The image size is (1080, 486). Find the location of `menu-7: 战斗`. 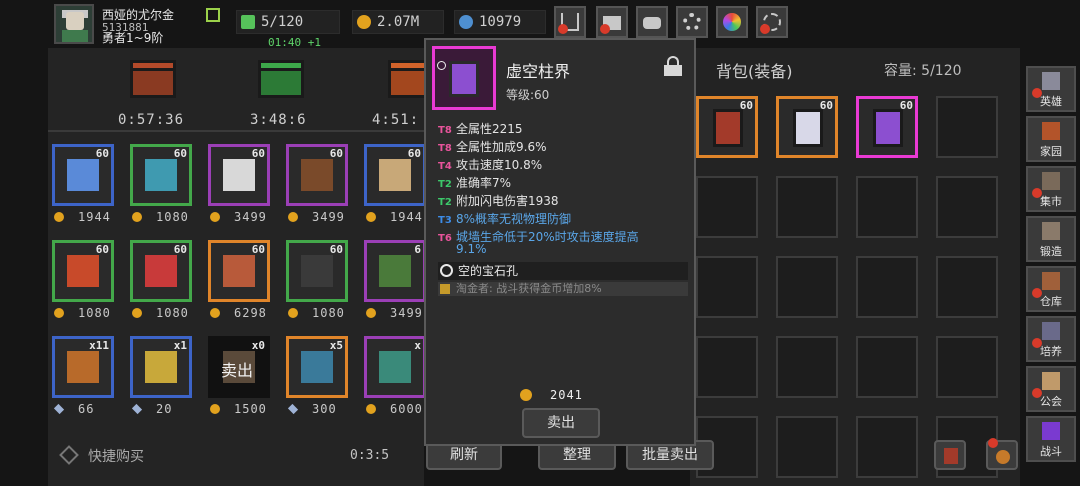

menu-7: 战斗 is located at coordinates (1051, 439).